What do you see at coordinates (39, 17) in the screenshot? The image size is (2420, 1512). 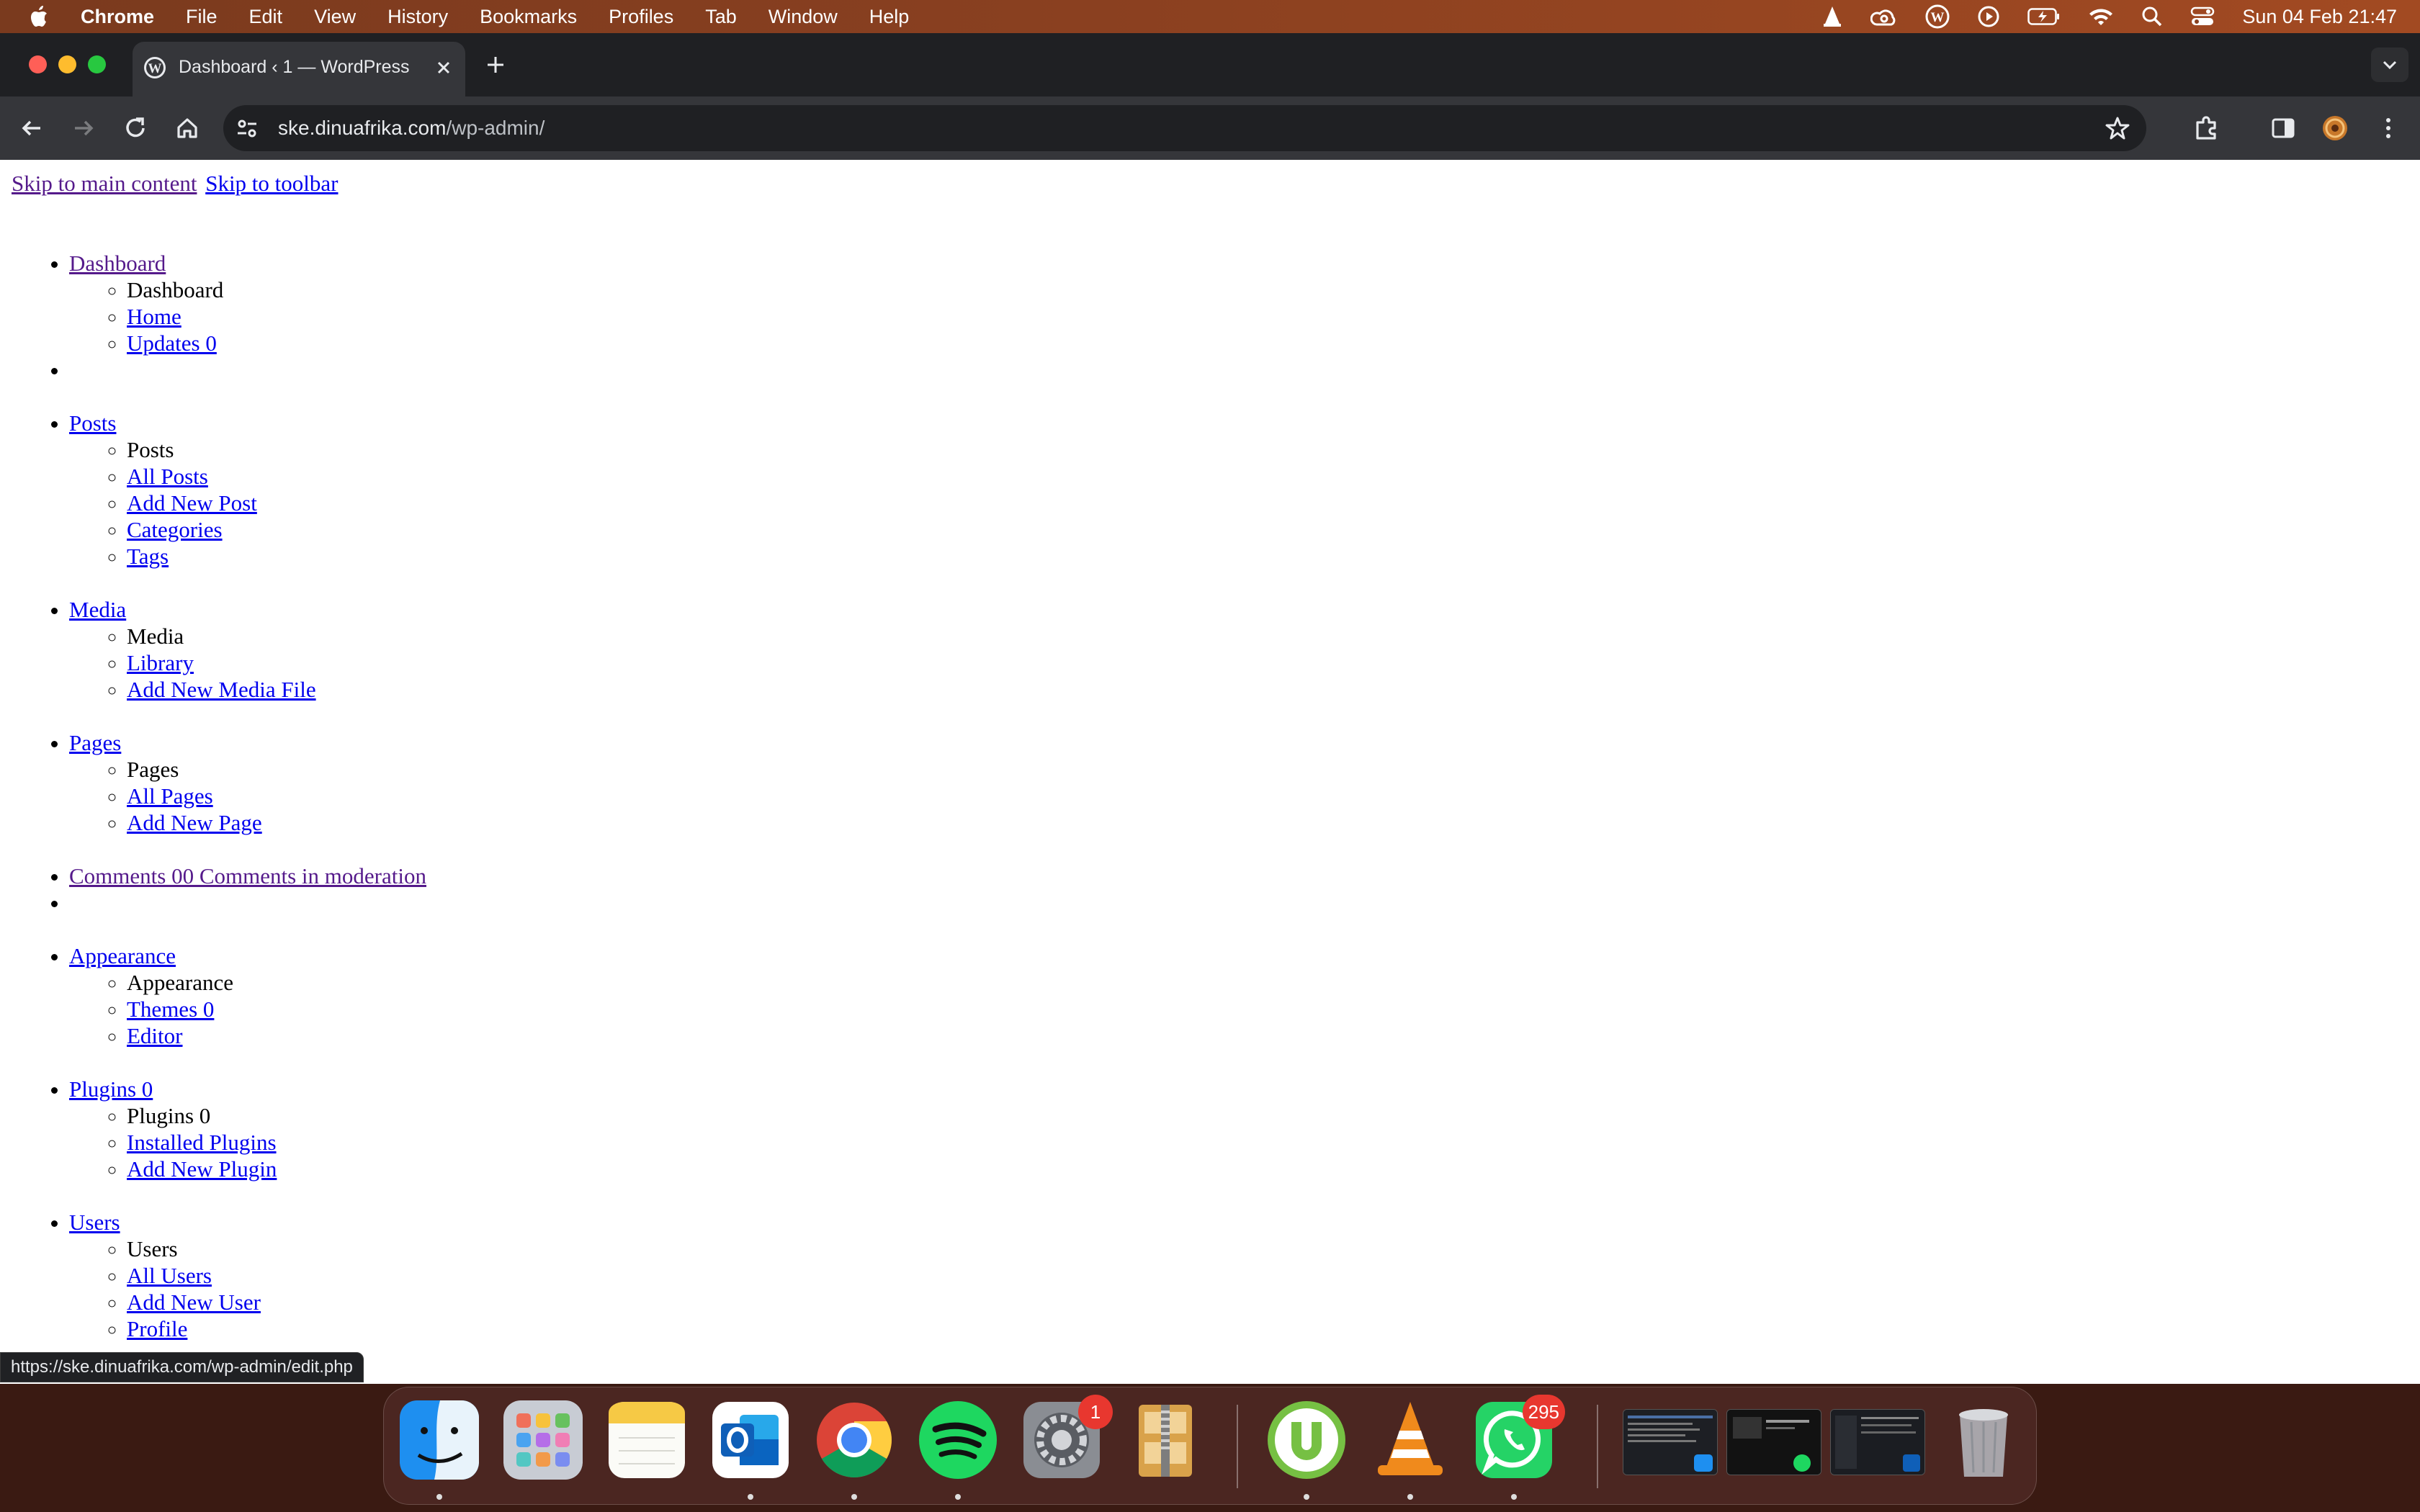 I see `apple-menu-icon` at bounding box center [39, 17].